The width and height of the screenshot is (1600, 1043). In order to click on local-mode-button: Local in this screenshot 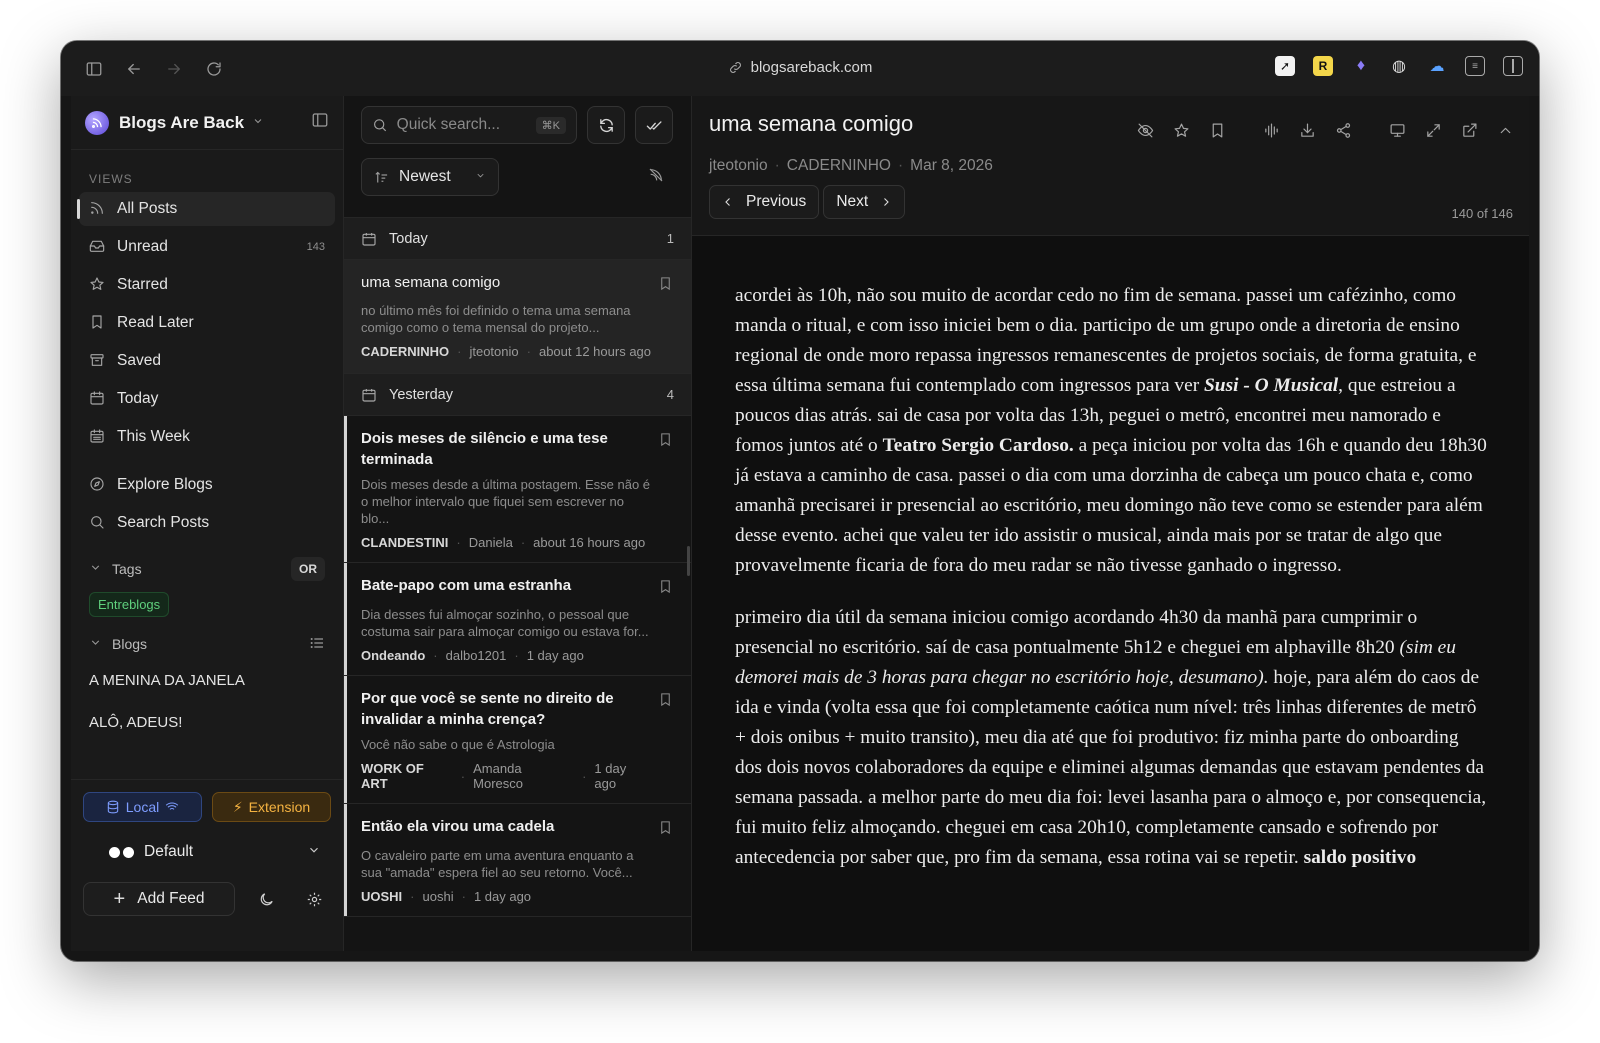, I will do `click(142, 807)`.